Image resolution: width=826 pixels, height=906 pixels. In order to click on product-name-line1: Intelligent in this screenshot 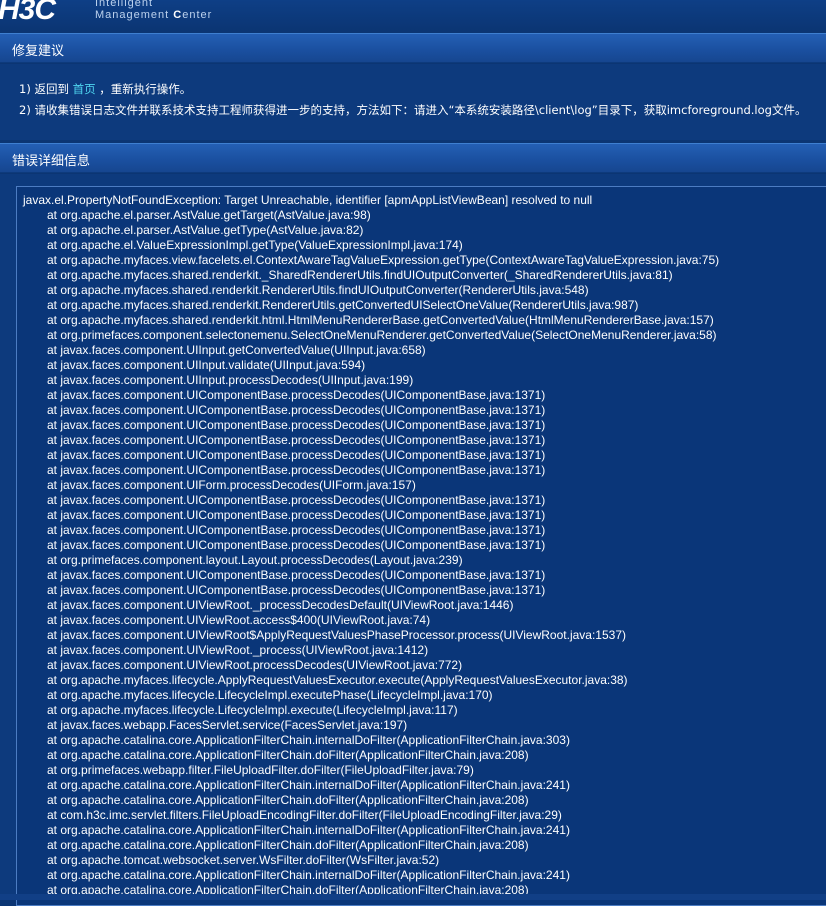, I will do `click(124, 4)`.